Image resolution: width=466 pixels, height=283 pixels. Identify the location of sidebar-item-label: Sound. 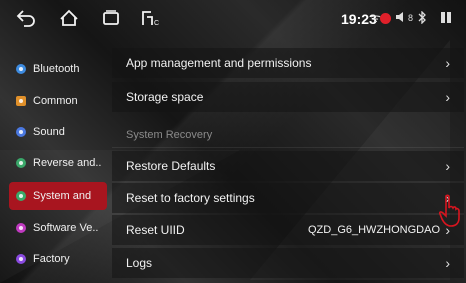
(49, 132).